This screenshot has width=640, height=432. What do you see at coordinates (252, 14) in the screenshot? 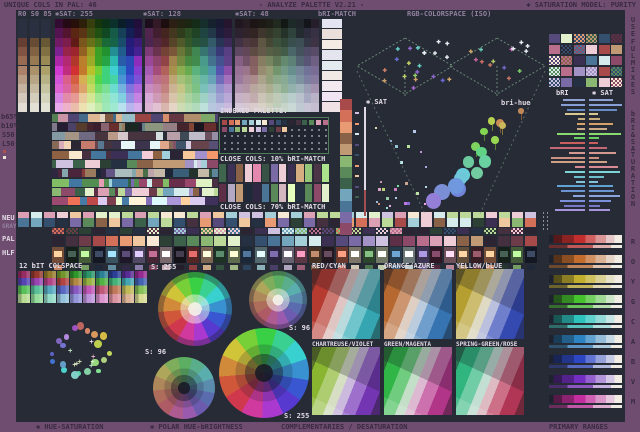
I see `sat-48-toggle: ✱SAT: 48` at bounding box center [252, 14].